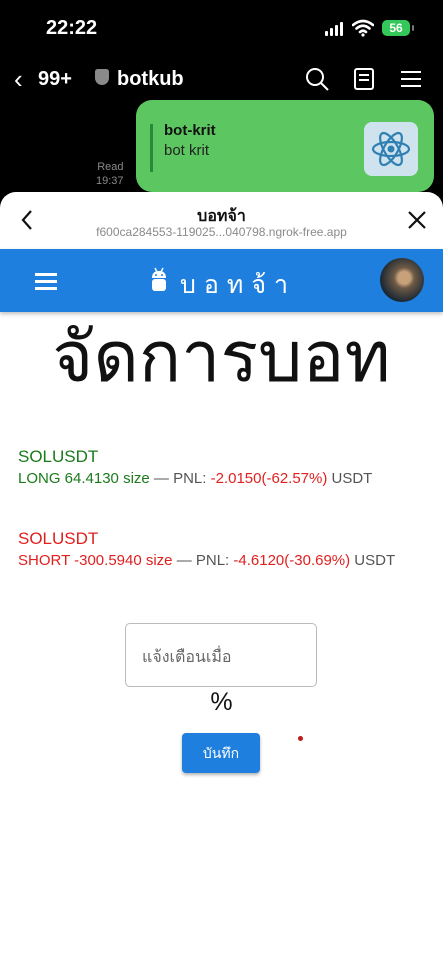 This screenshot has height=960, width=443. What do you see at coordinates (84, 478) in the screenshot?
I see `position-side-size: LONG 64.4130 size` at bounding box center [84, 478].